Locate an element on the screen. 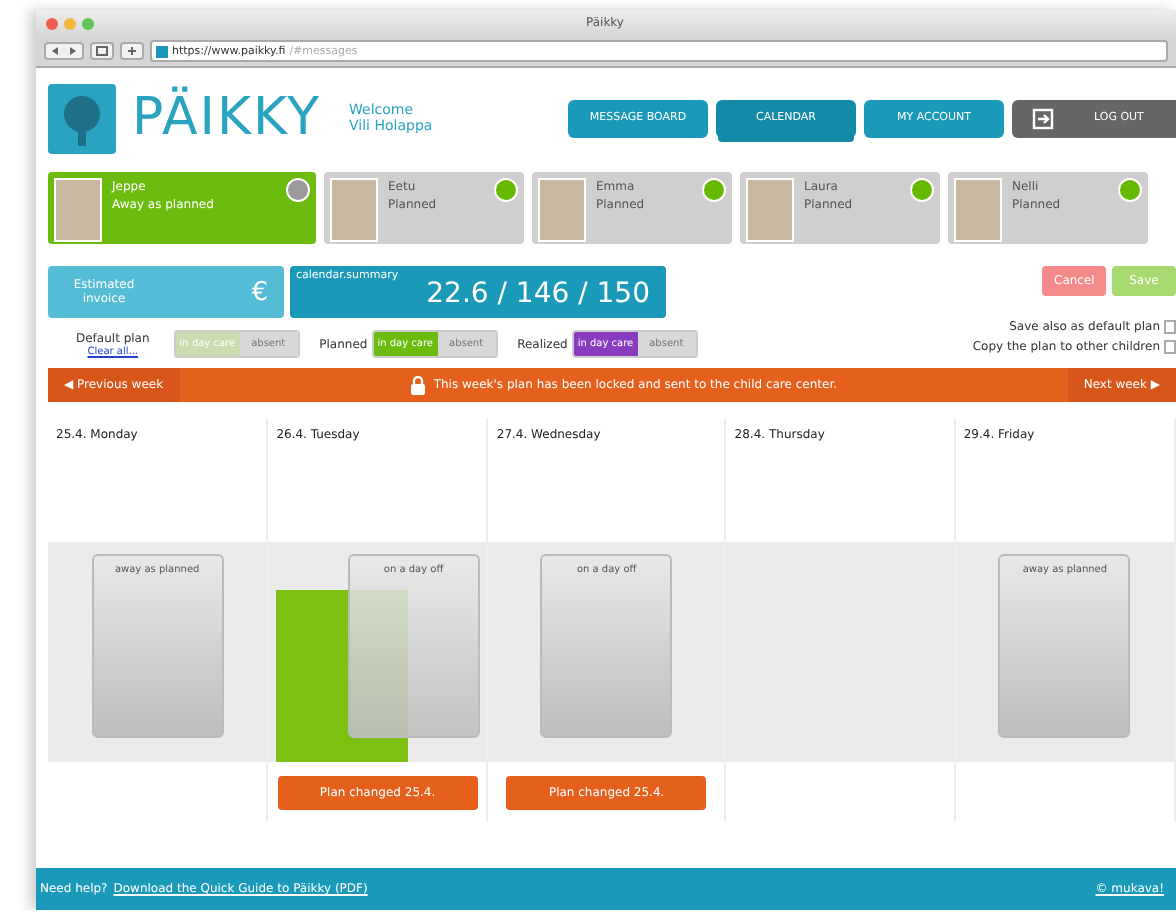 The width and height of the screenshot is (1176, 920). summary-value: 22.6 / 146 / 150 is located at coordinates (538, 296).